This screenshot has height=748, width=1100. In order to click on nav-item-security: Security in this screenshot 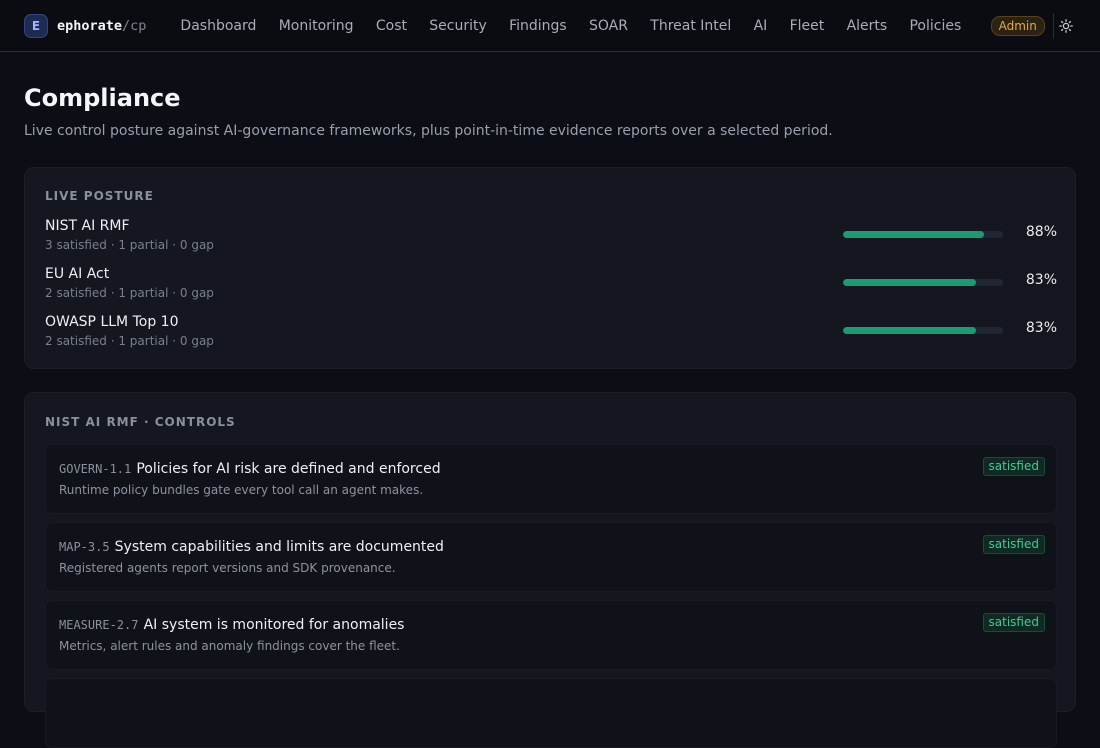, I will do `click(458, 26)`.